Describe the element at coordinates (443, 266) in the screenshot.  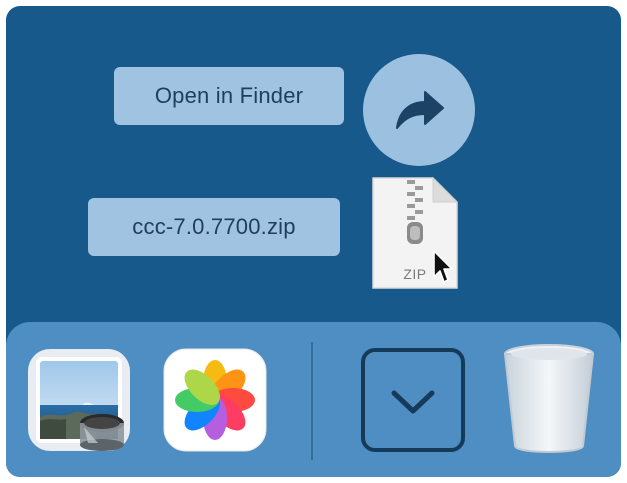
I see `cursor-icon` at that location.